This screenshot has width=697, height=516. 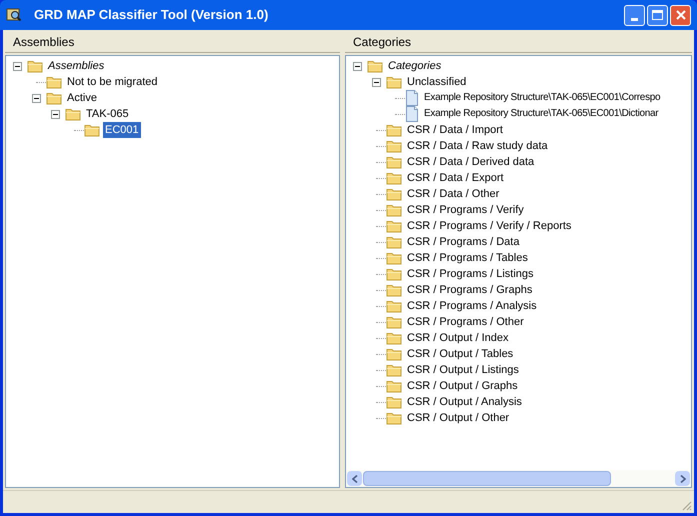 I want to click on scroll-left-icon, so click(x=354, y=478).